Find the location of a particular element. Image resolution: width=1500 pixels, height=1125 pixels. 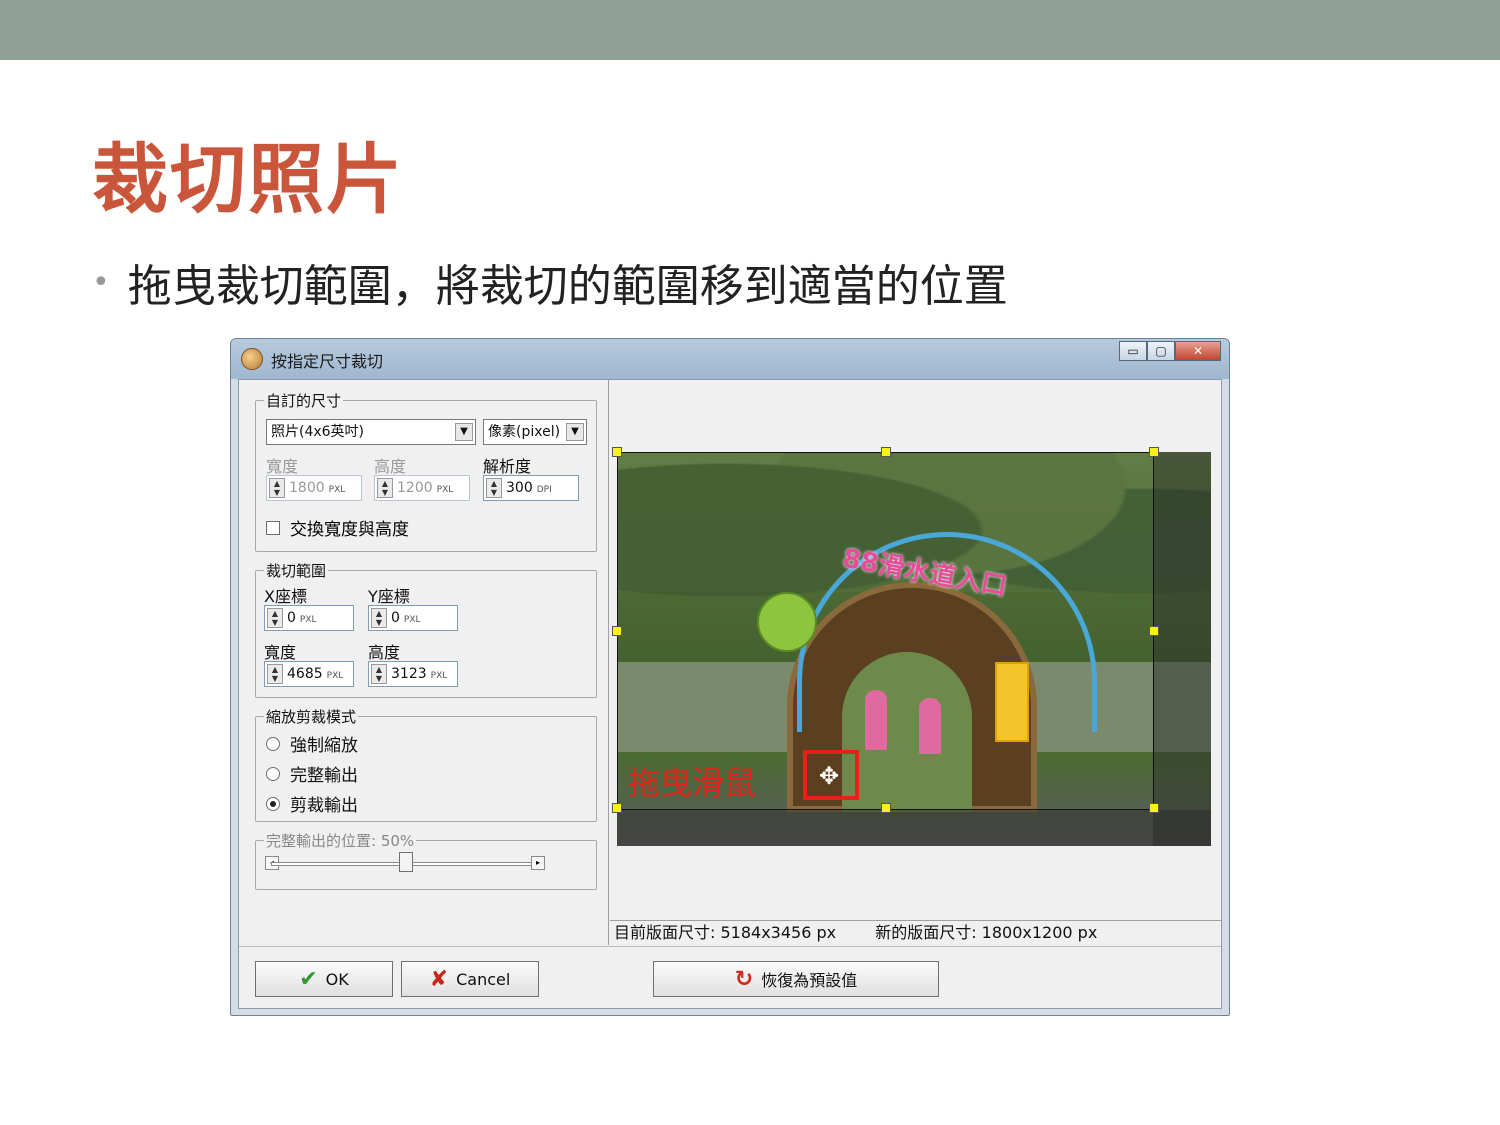

radio-full-output: 完整輸出 is located at coordinates (312, 773).